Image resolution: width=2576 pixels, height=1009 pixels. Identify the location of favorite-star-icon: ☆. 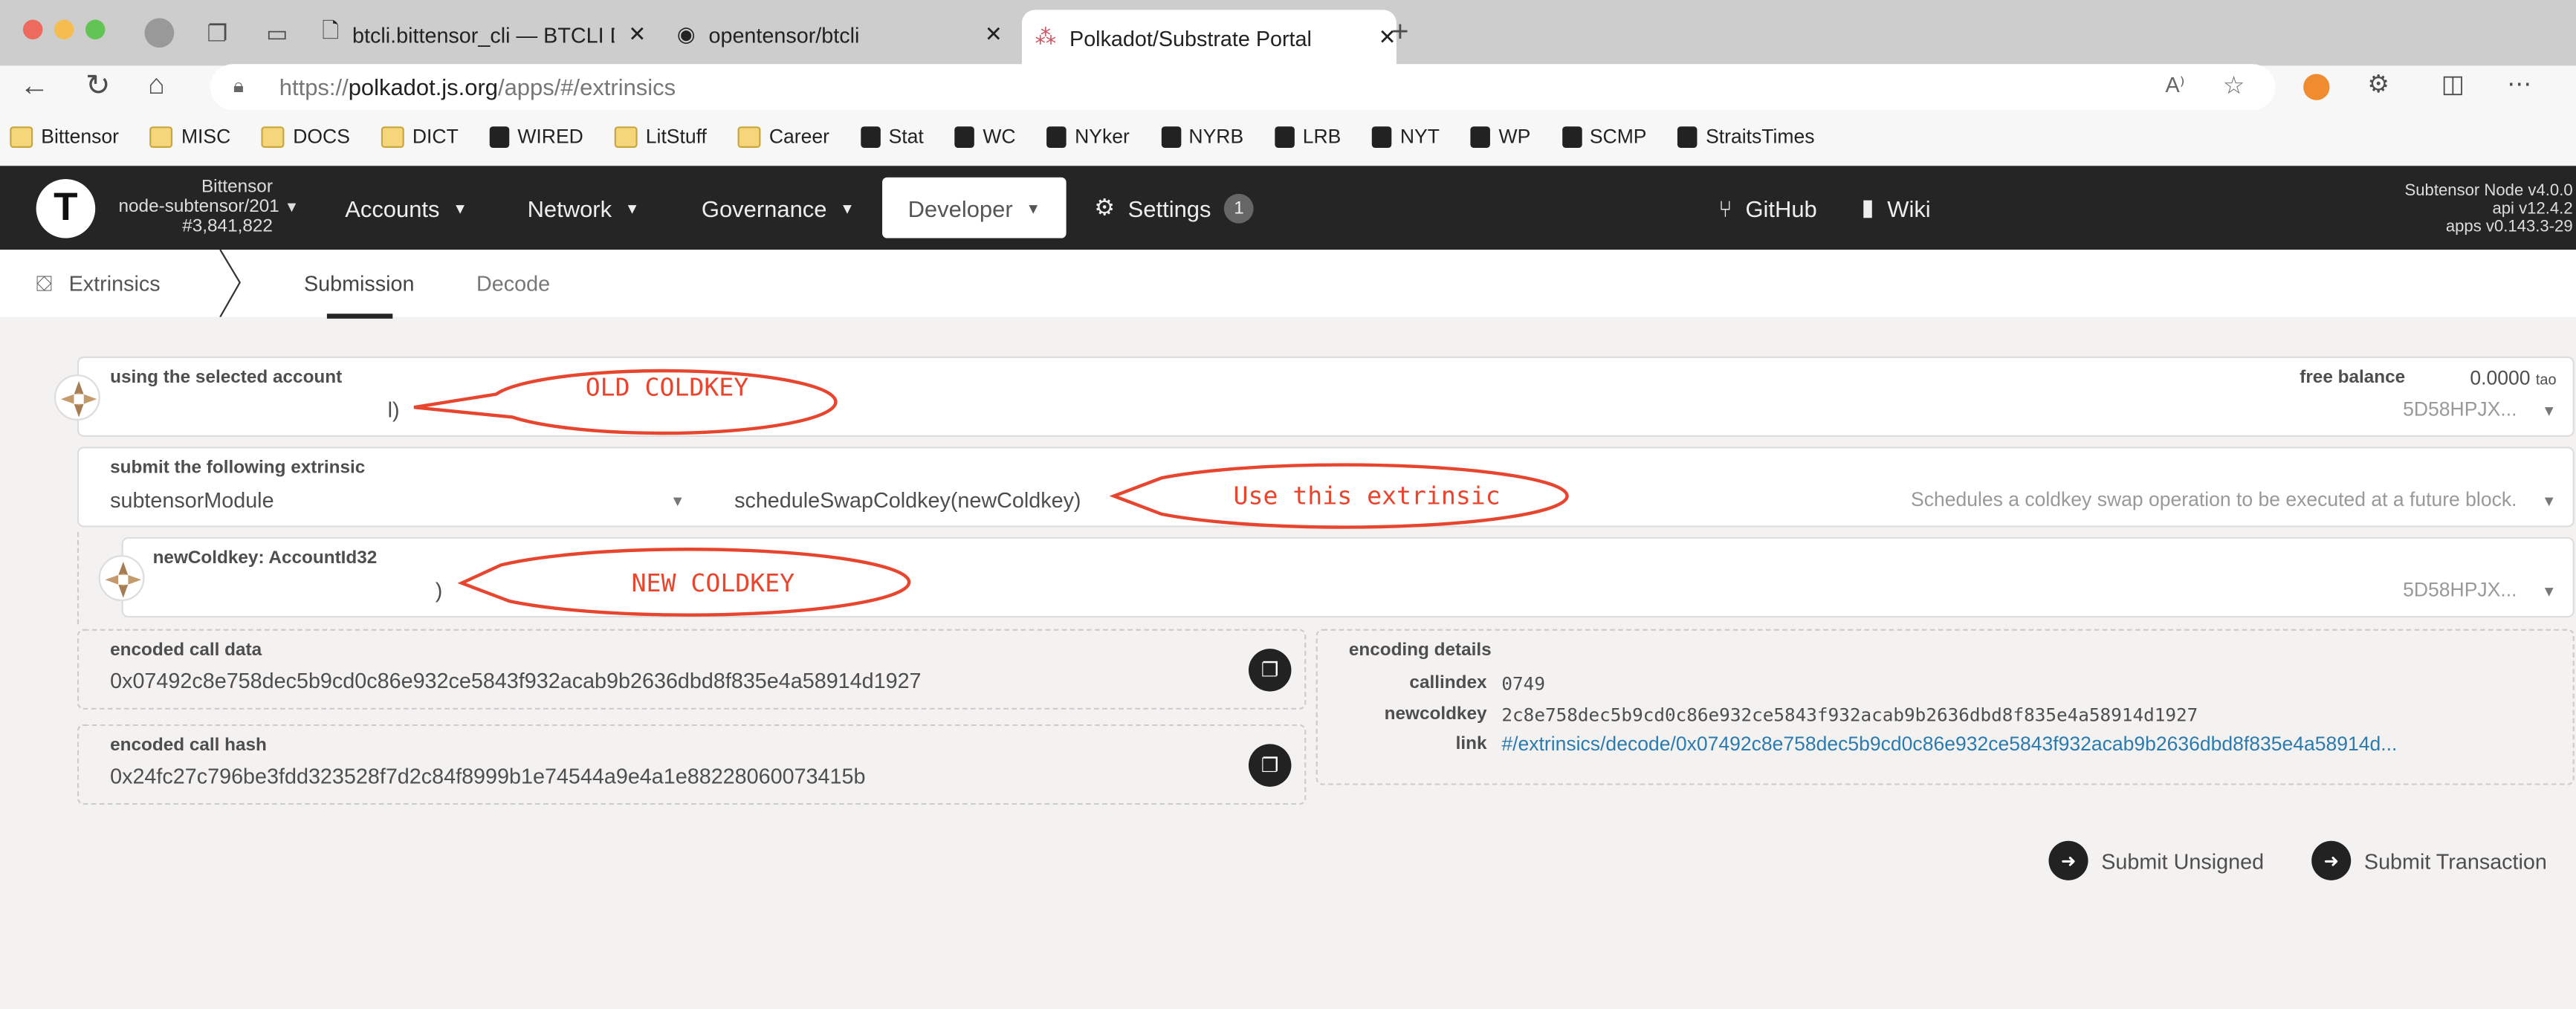
(2234, 86).